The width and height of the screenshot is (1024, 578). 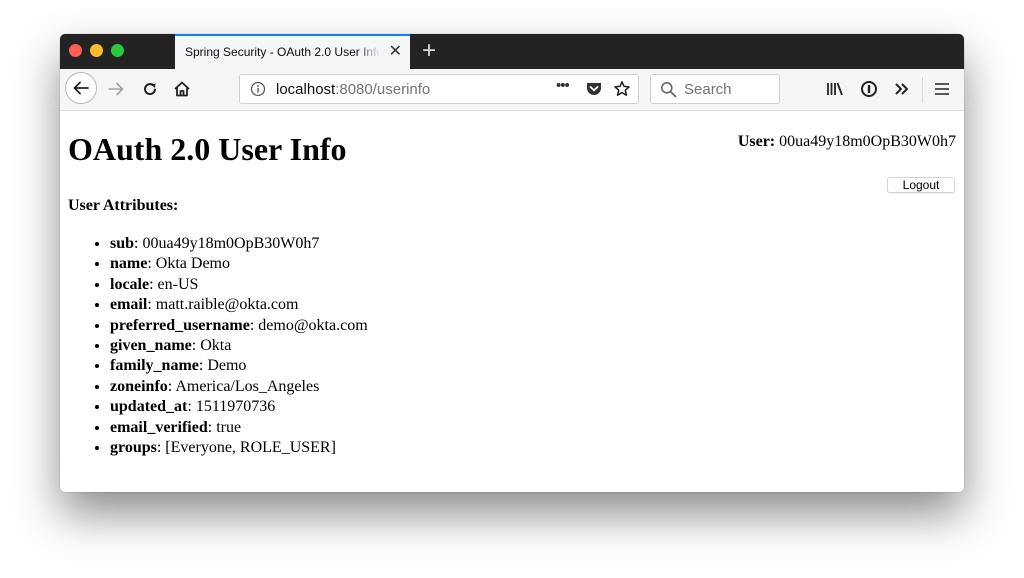 I want to click on attribute-value: [Everyone, ROLE_USER], so click(x=250, y=448).